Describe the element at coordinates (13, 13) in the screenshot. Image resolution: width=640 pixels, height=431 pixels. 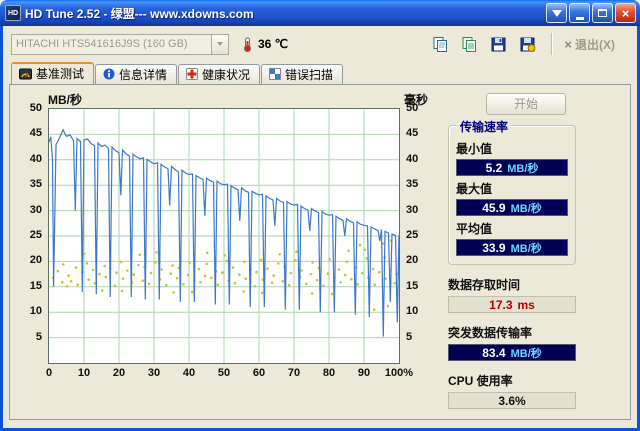
I see `app-icon: HD` at that location.